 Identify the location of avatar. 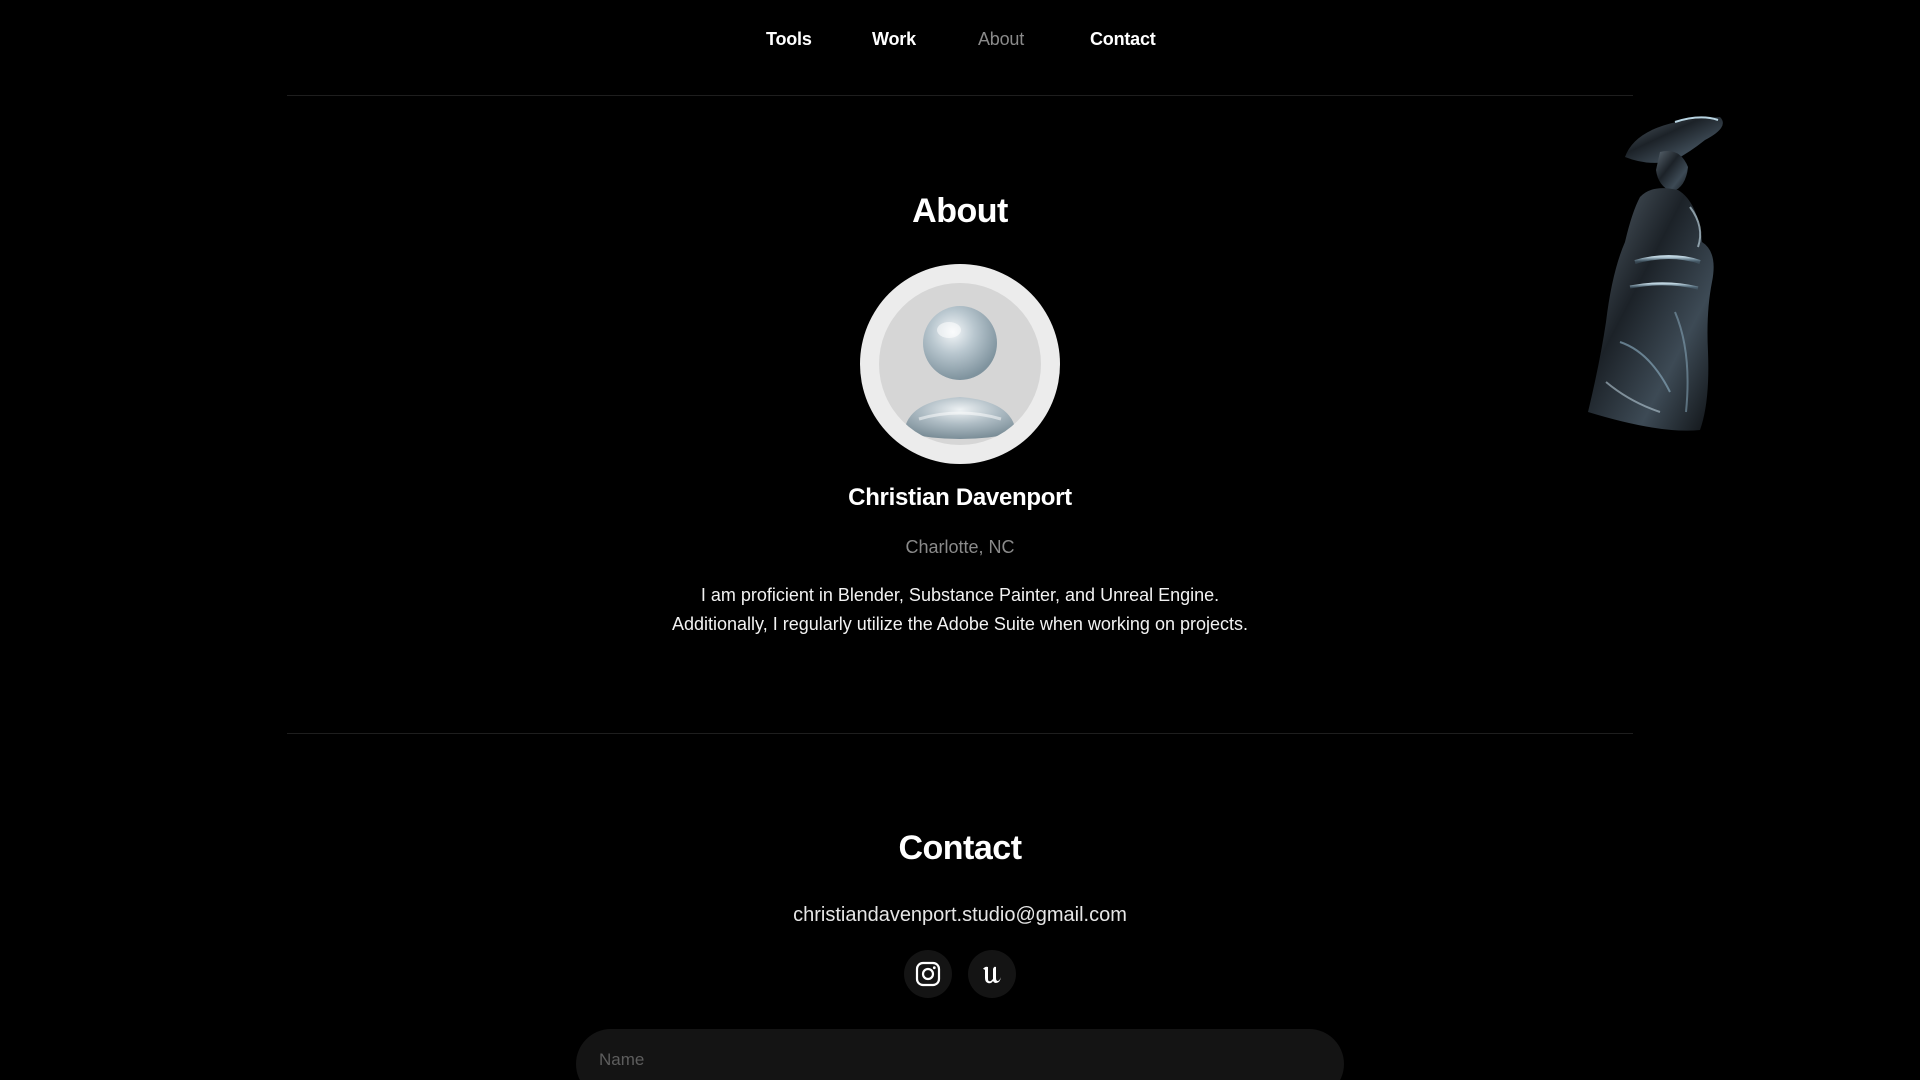
(960, 364).